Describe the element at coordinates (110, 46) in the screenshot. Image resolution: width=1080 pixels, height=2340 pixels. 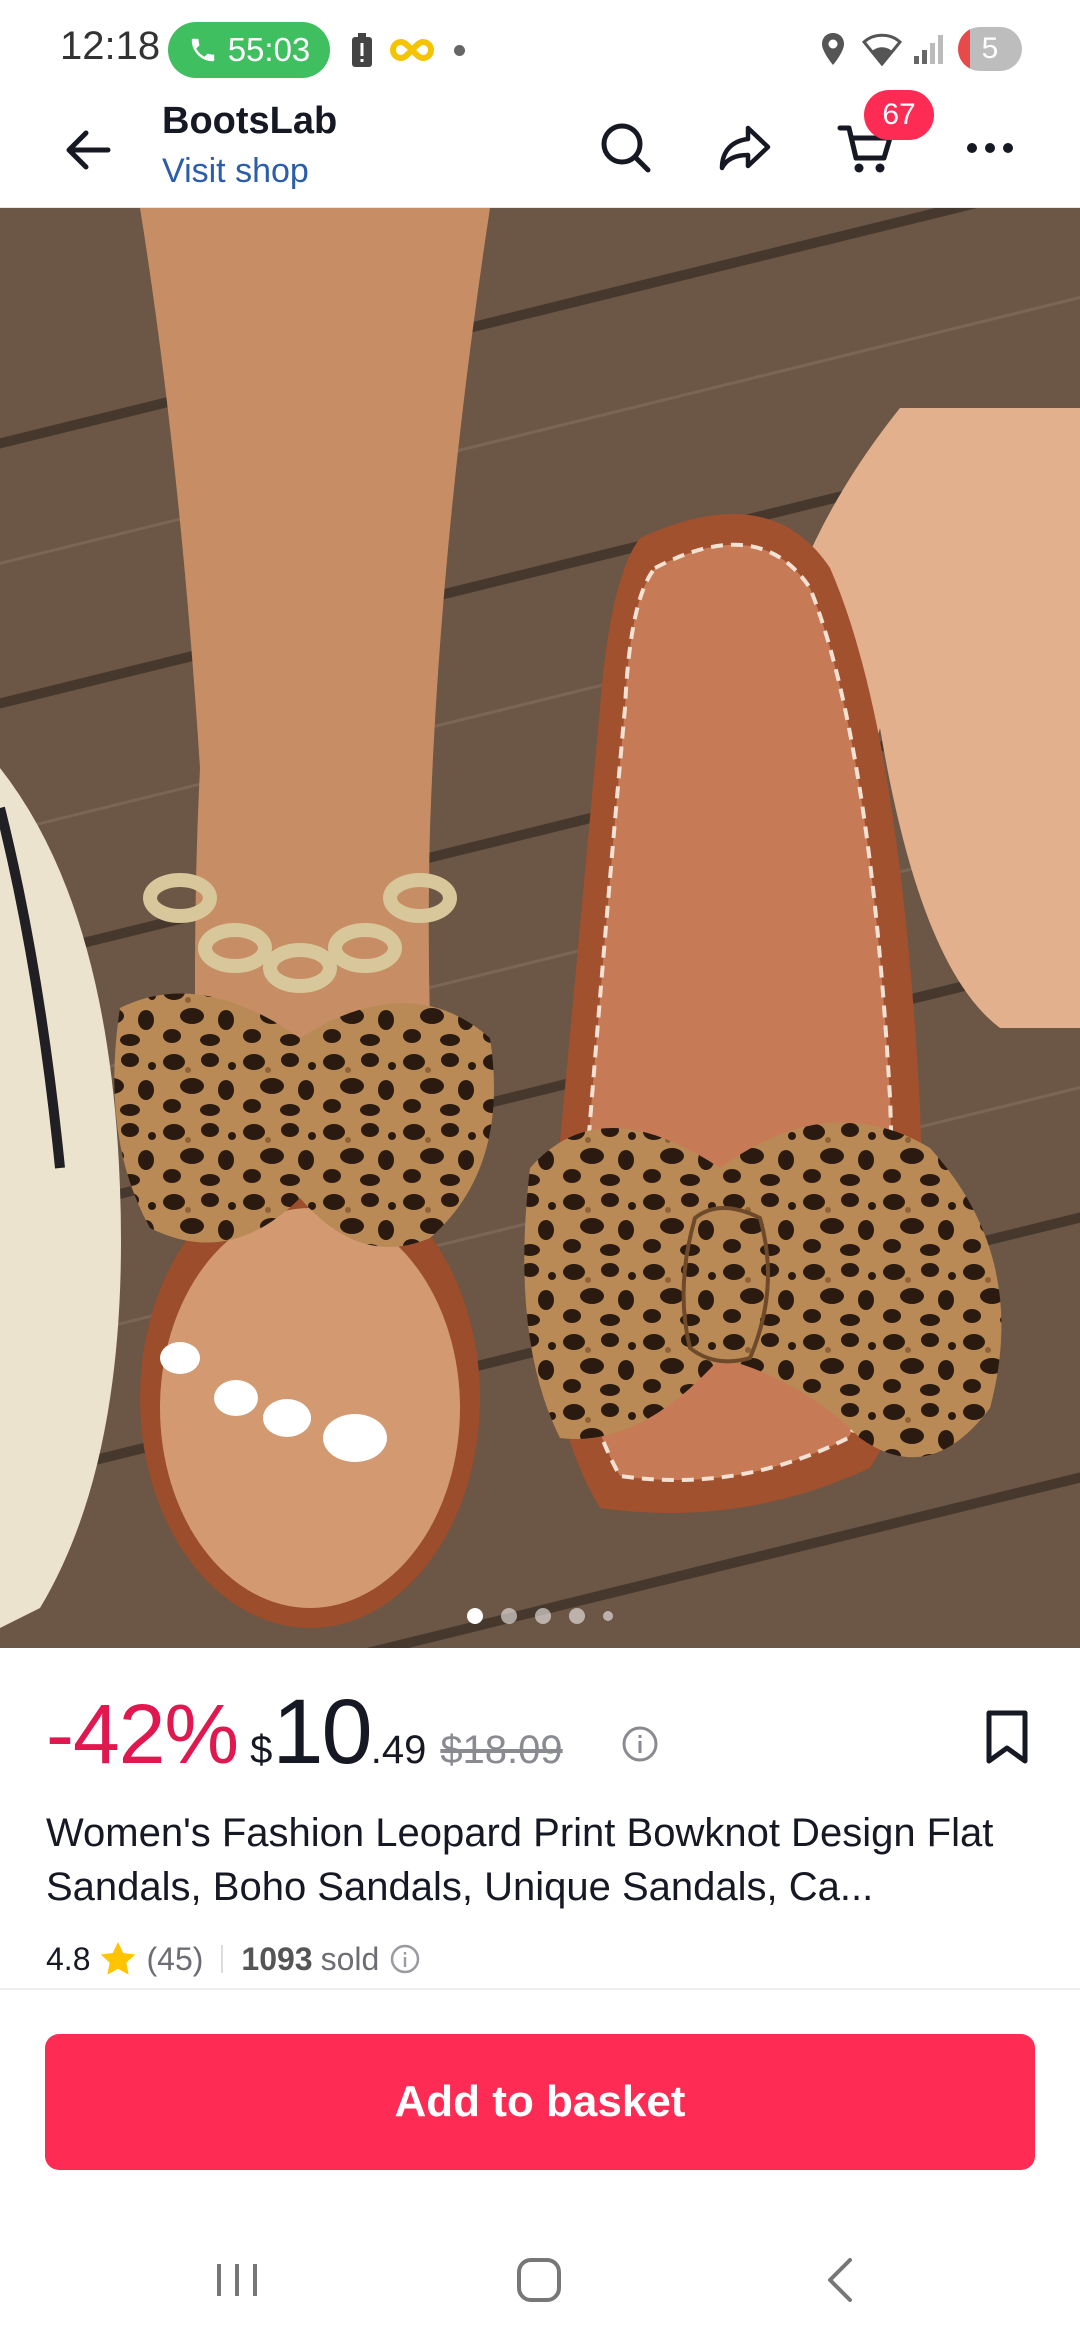
I see `status-time: 12:18` at that location.